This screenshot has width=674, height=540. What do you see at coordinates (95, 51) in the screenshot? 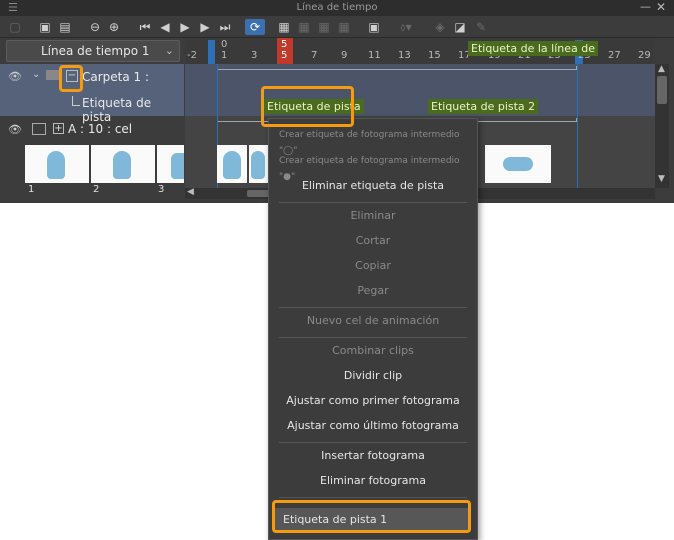
I see `timeline-select-value: Línea de tiempo 1` at bounding box center [95, 51].